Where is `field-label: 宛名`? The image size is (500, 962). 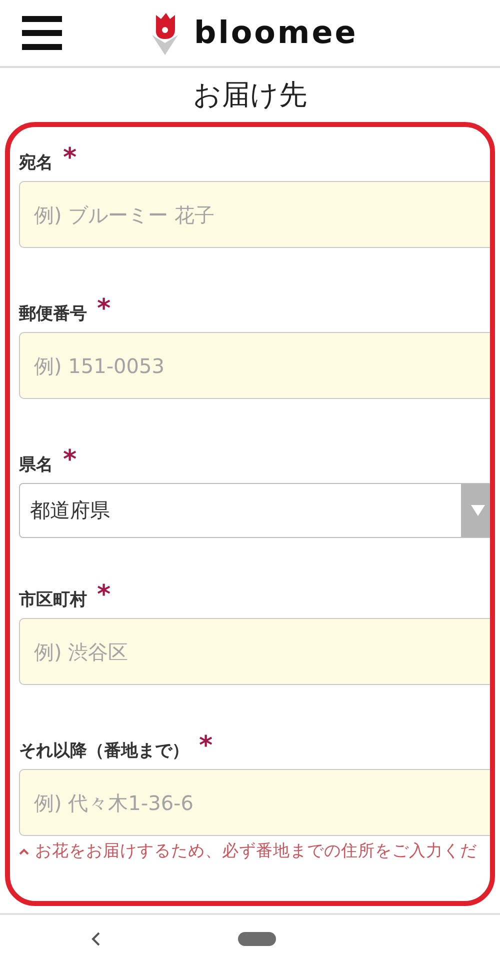 field-label: 宛名 is located at coordinates (36, 163).